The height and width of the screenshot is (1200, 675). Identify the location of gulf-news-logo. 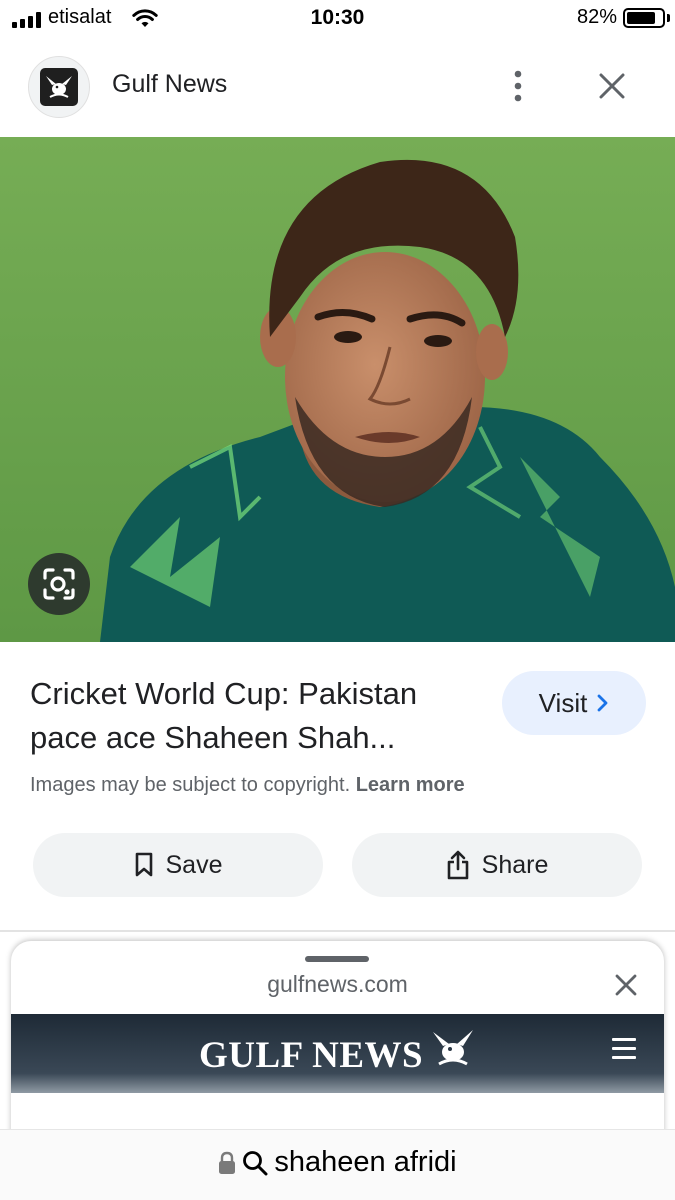
(59, 87).